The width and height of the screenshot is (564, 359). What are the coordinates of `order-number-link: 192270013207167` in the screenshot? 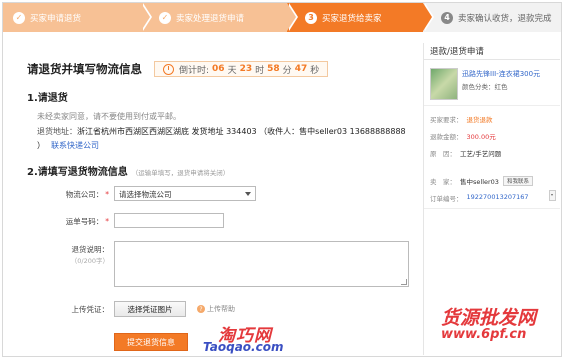 It's located at (498, 198).